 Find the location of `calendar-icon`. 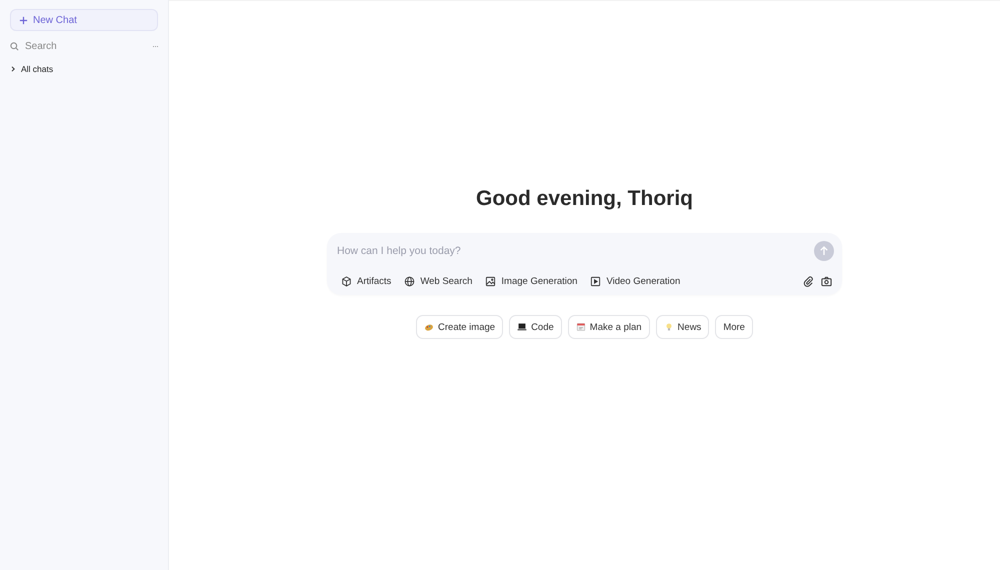

calendar-icon is located at coordinates (581, 327).